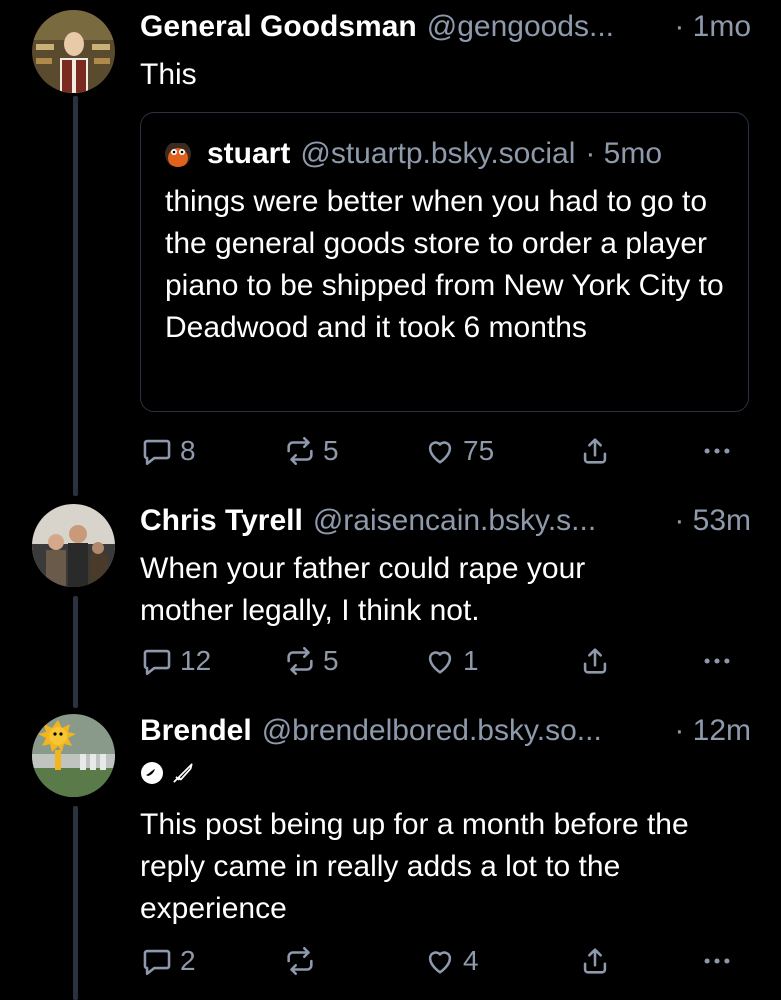 This screenshot has height=1000, width=781. I want to click on post-text: This, so click(168, 74).